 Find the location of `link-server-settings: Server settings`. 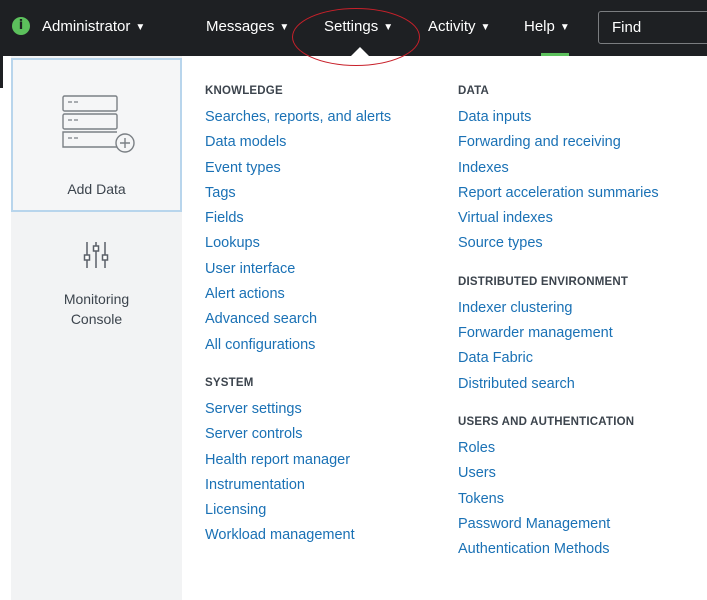

link-server-settings: Server settings is located at coordinates (298, 409).